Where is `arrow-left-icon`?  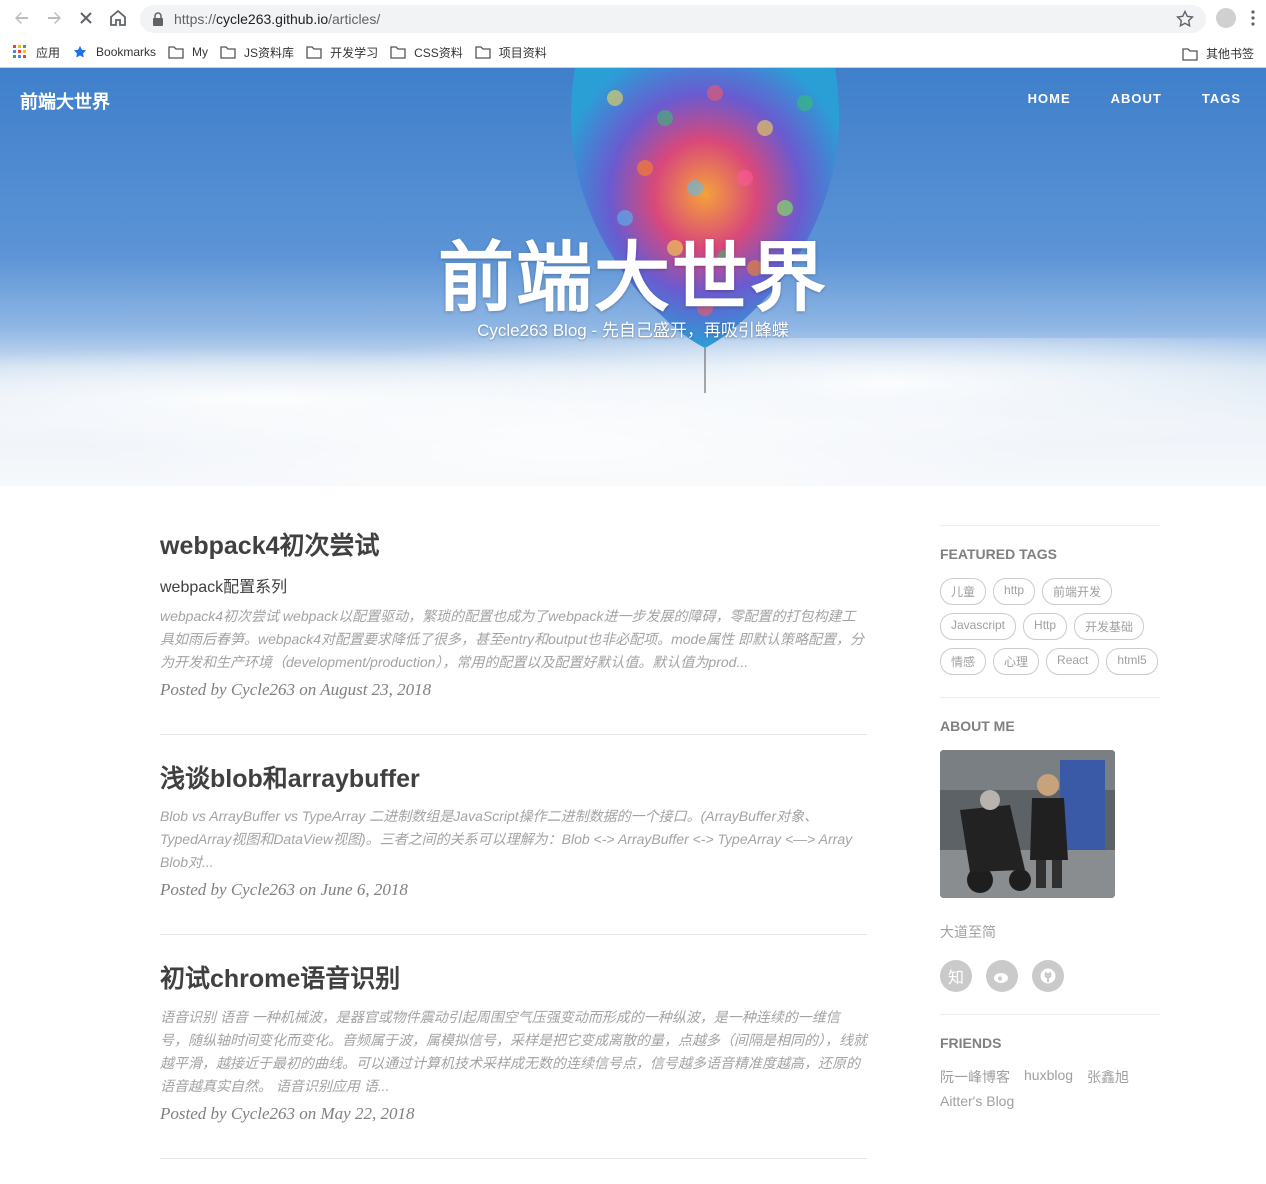
arrow-left-icon is located at coordinates (21, 18).